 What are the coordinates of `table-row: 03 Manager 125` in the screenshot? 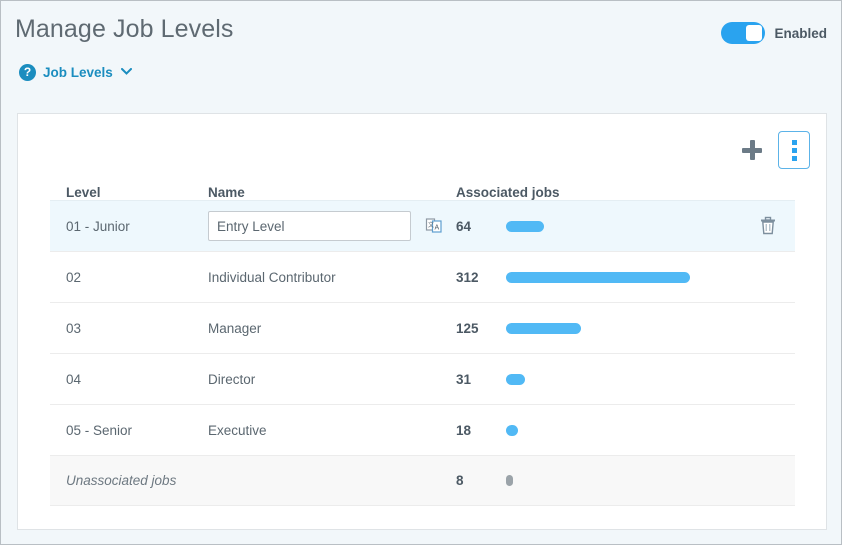 It's located at (422, 327).